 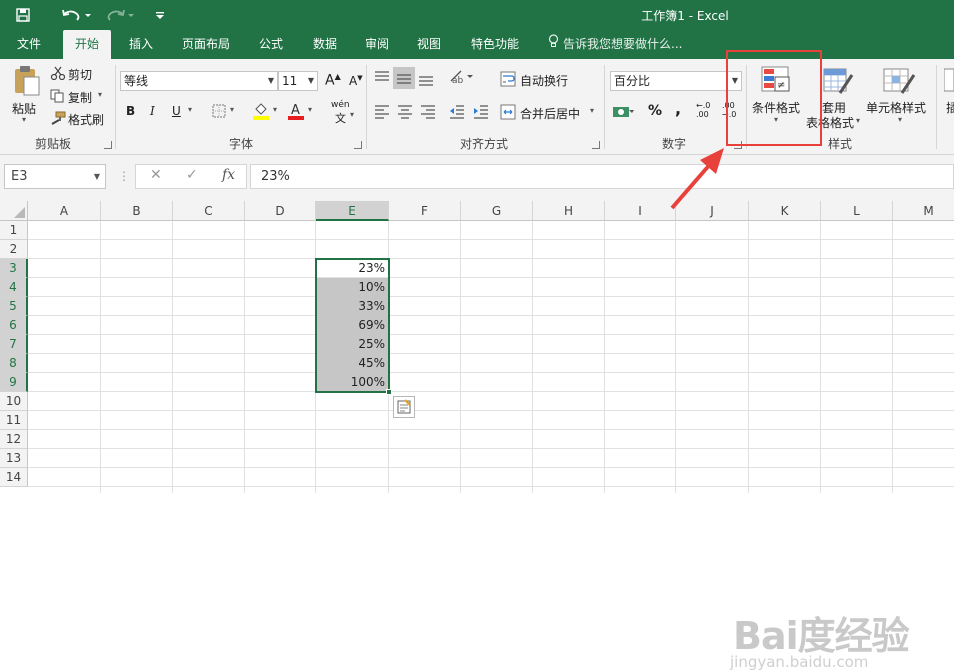 I want to click on borders-icon, so click(x=219, y=112).